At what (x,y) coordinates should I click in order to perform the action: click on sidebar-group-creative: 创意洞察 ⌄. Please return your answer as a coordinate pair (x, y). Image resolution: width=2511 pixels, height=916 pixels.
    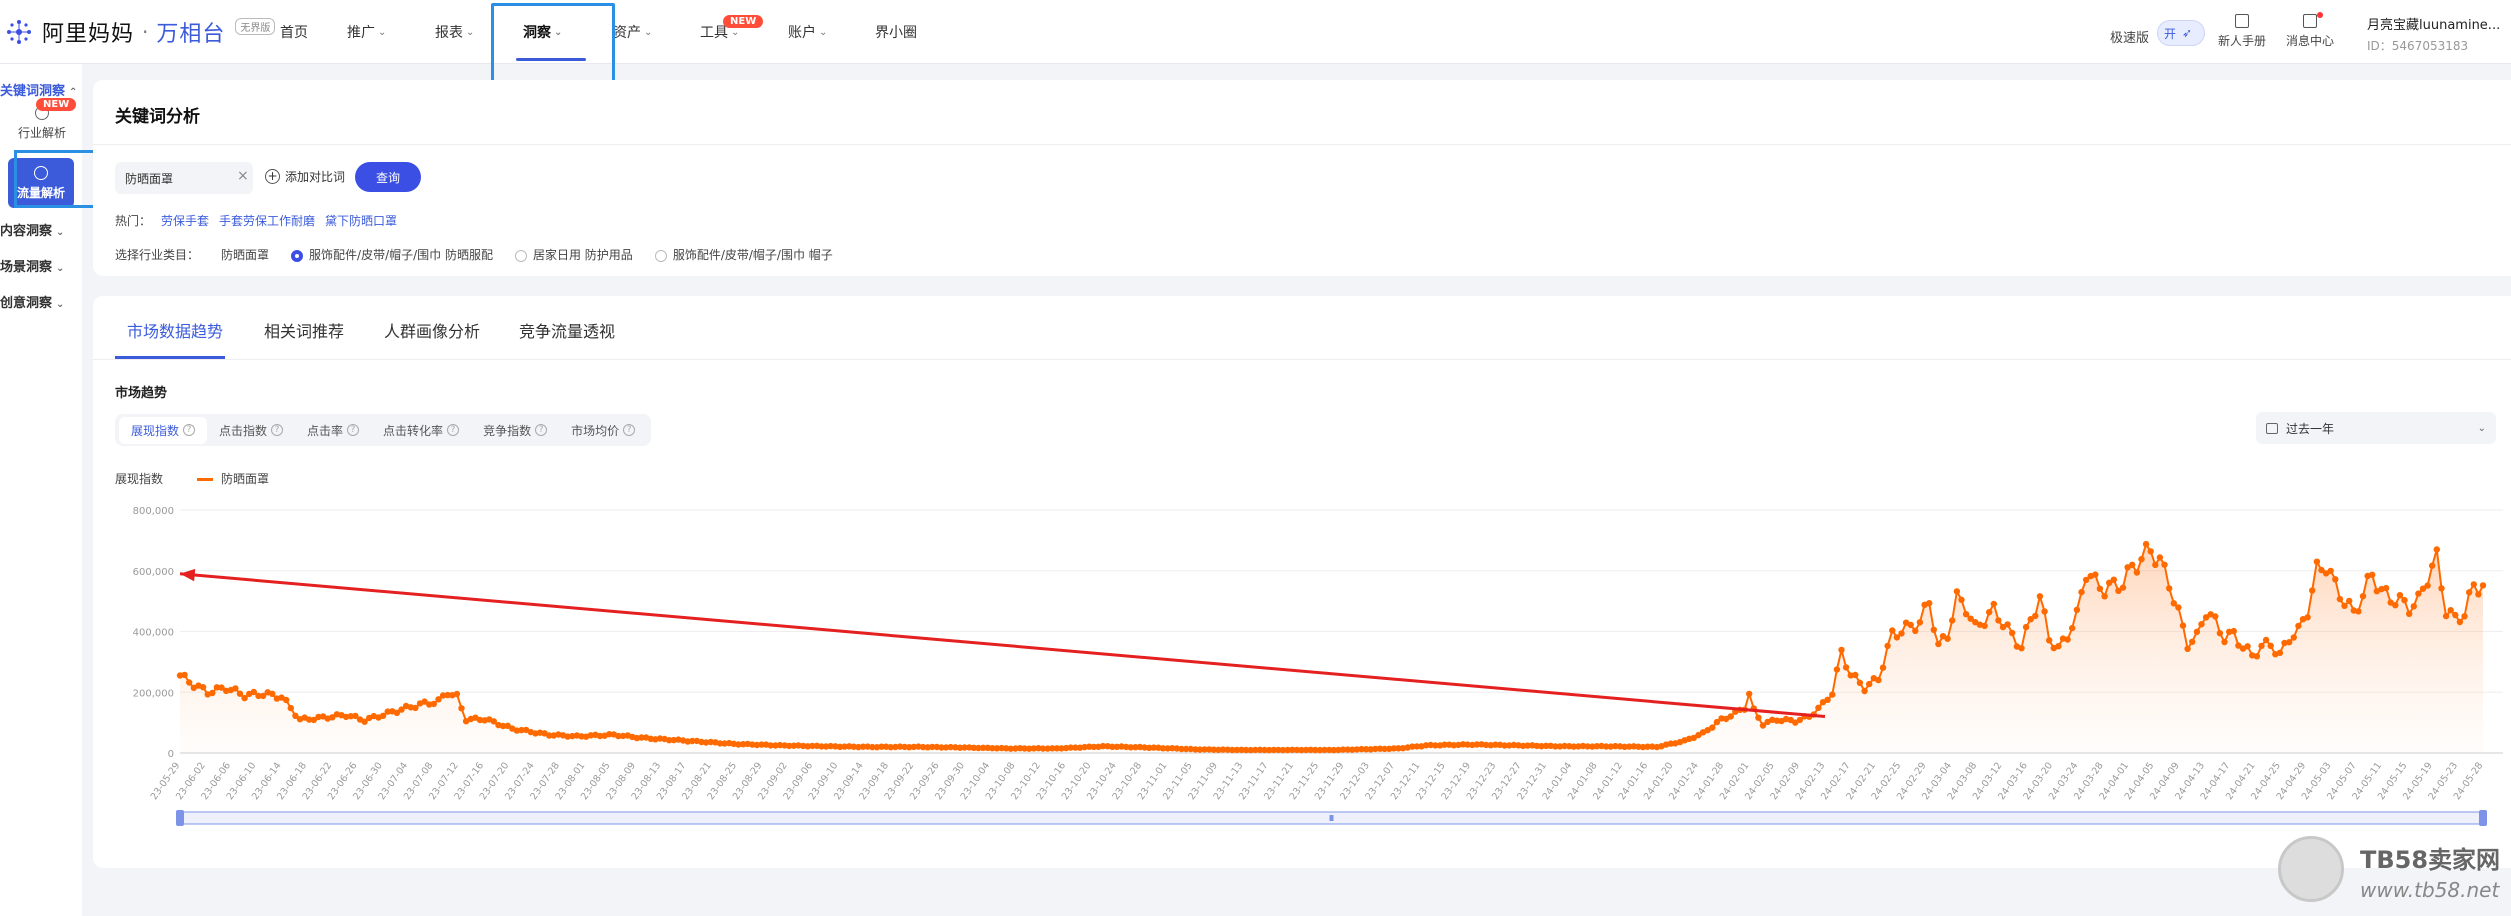
    Looking at the image, I should click on (32, 301).